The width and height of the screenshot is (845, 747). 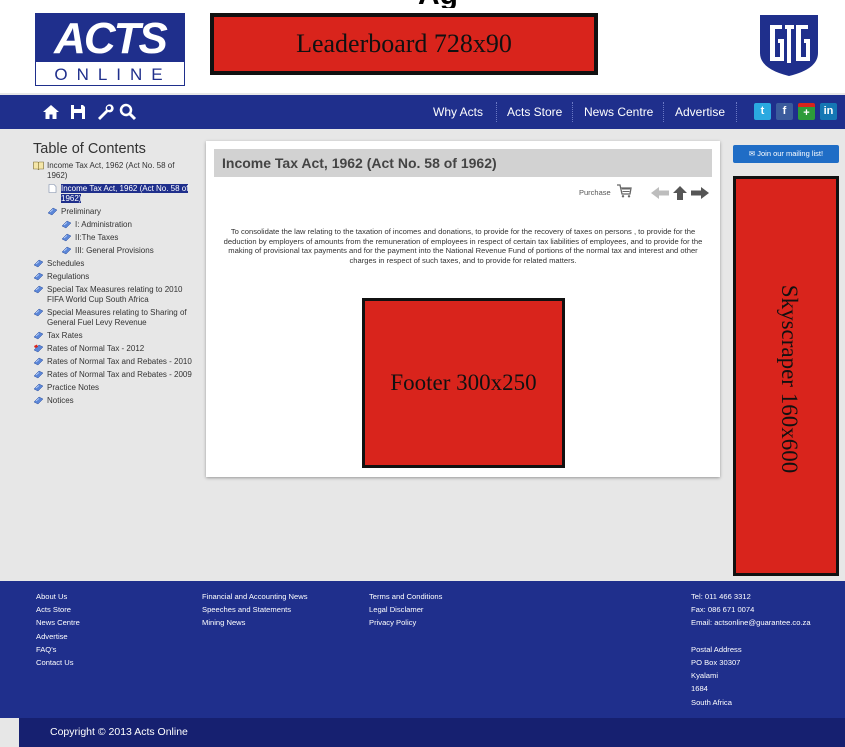 I want to click on nav-why-acts: Why Acts, so click(x=458, y=112).